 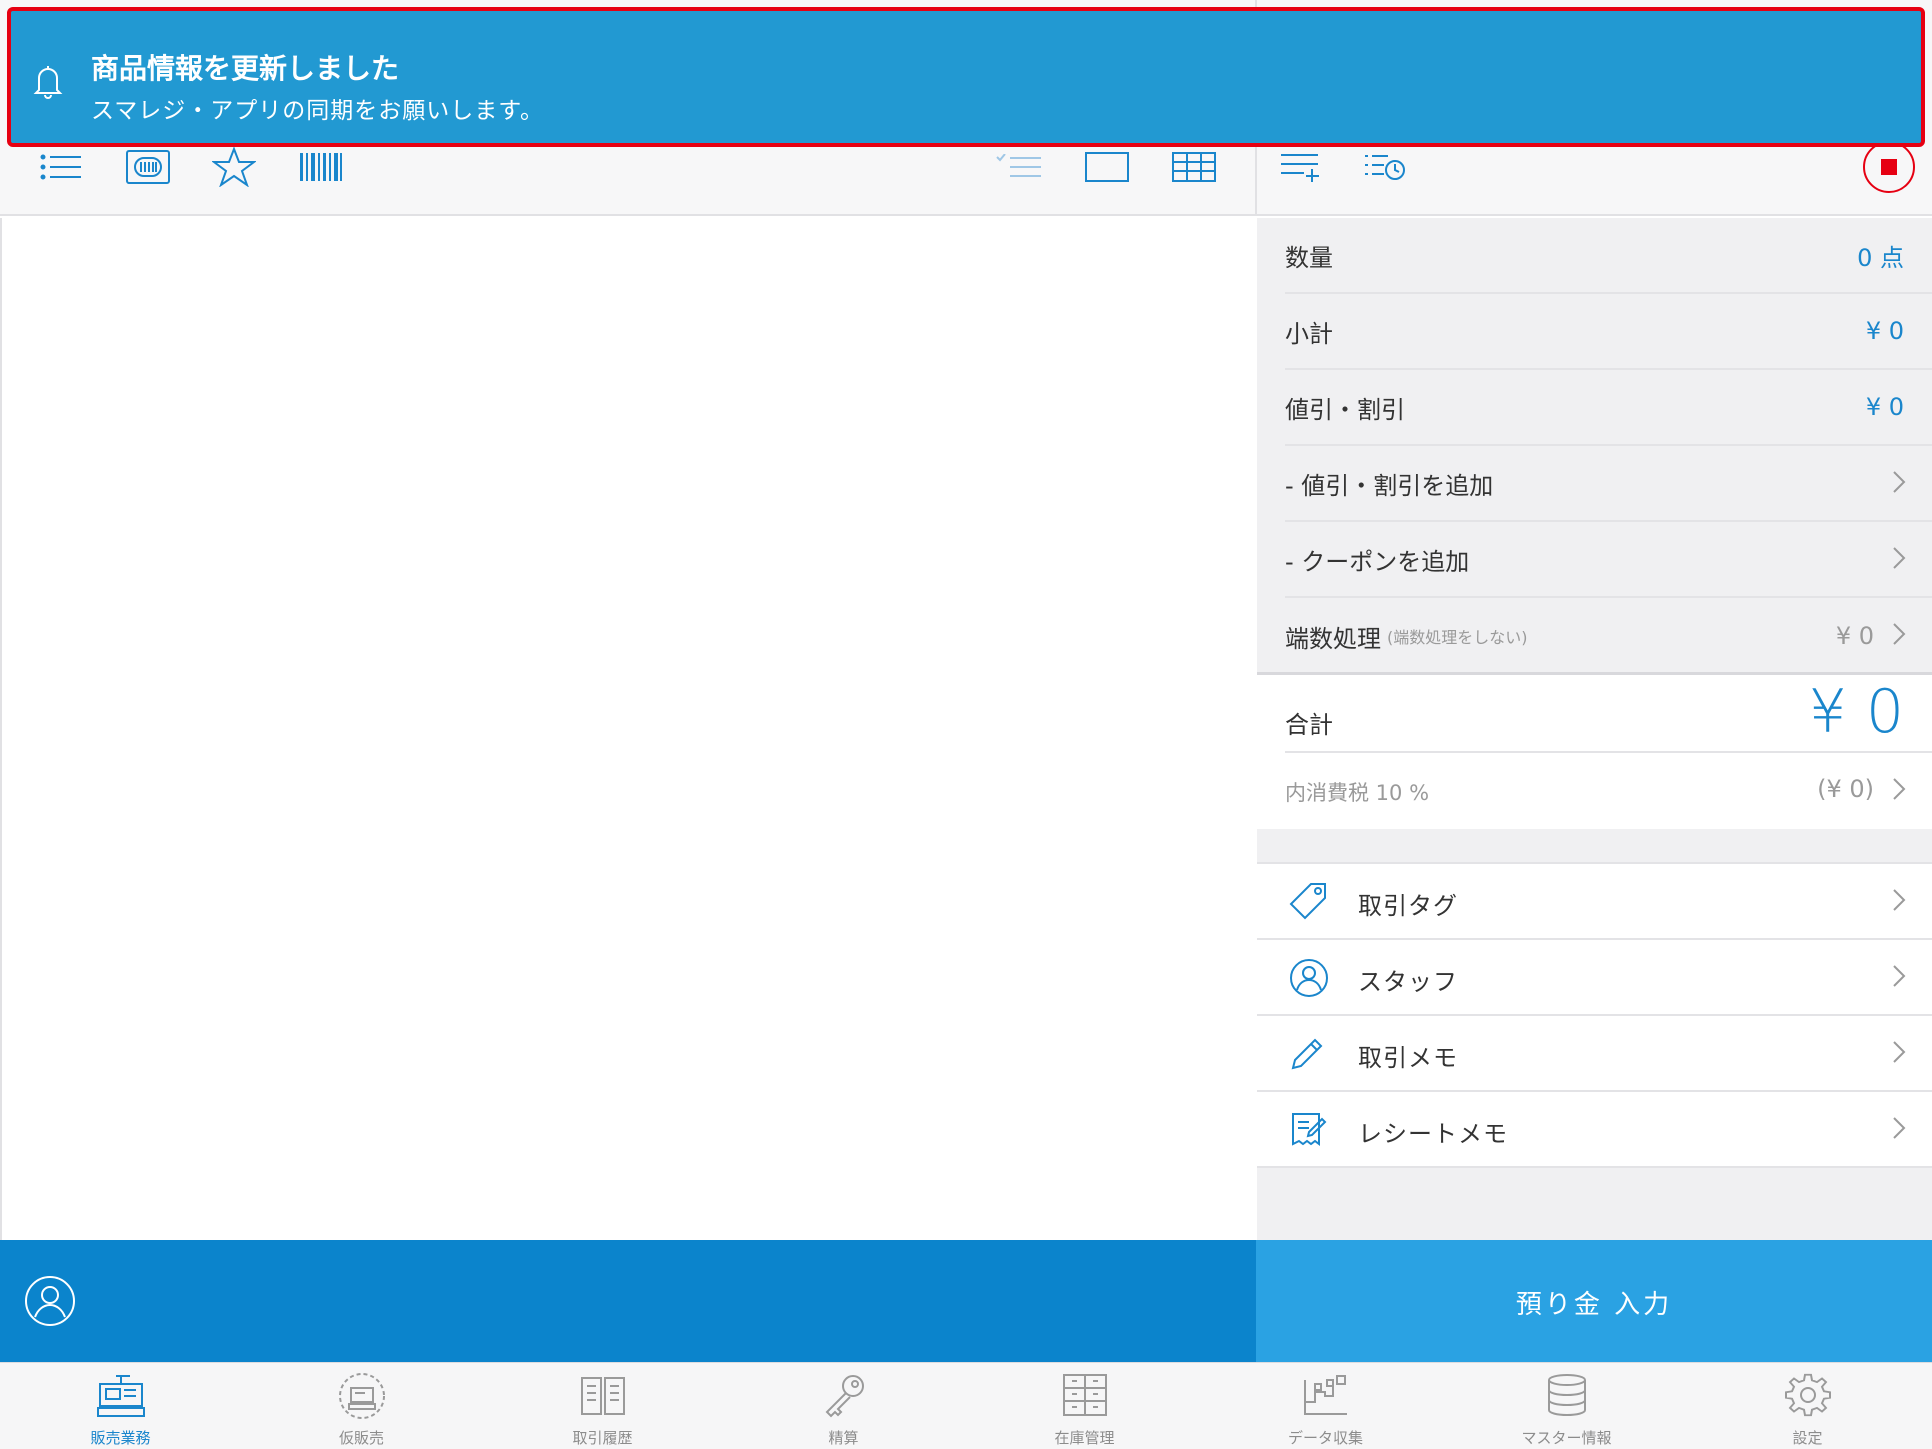 I want to click on tab-data-collection: データ収集, so click(x=1325, y=1406).